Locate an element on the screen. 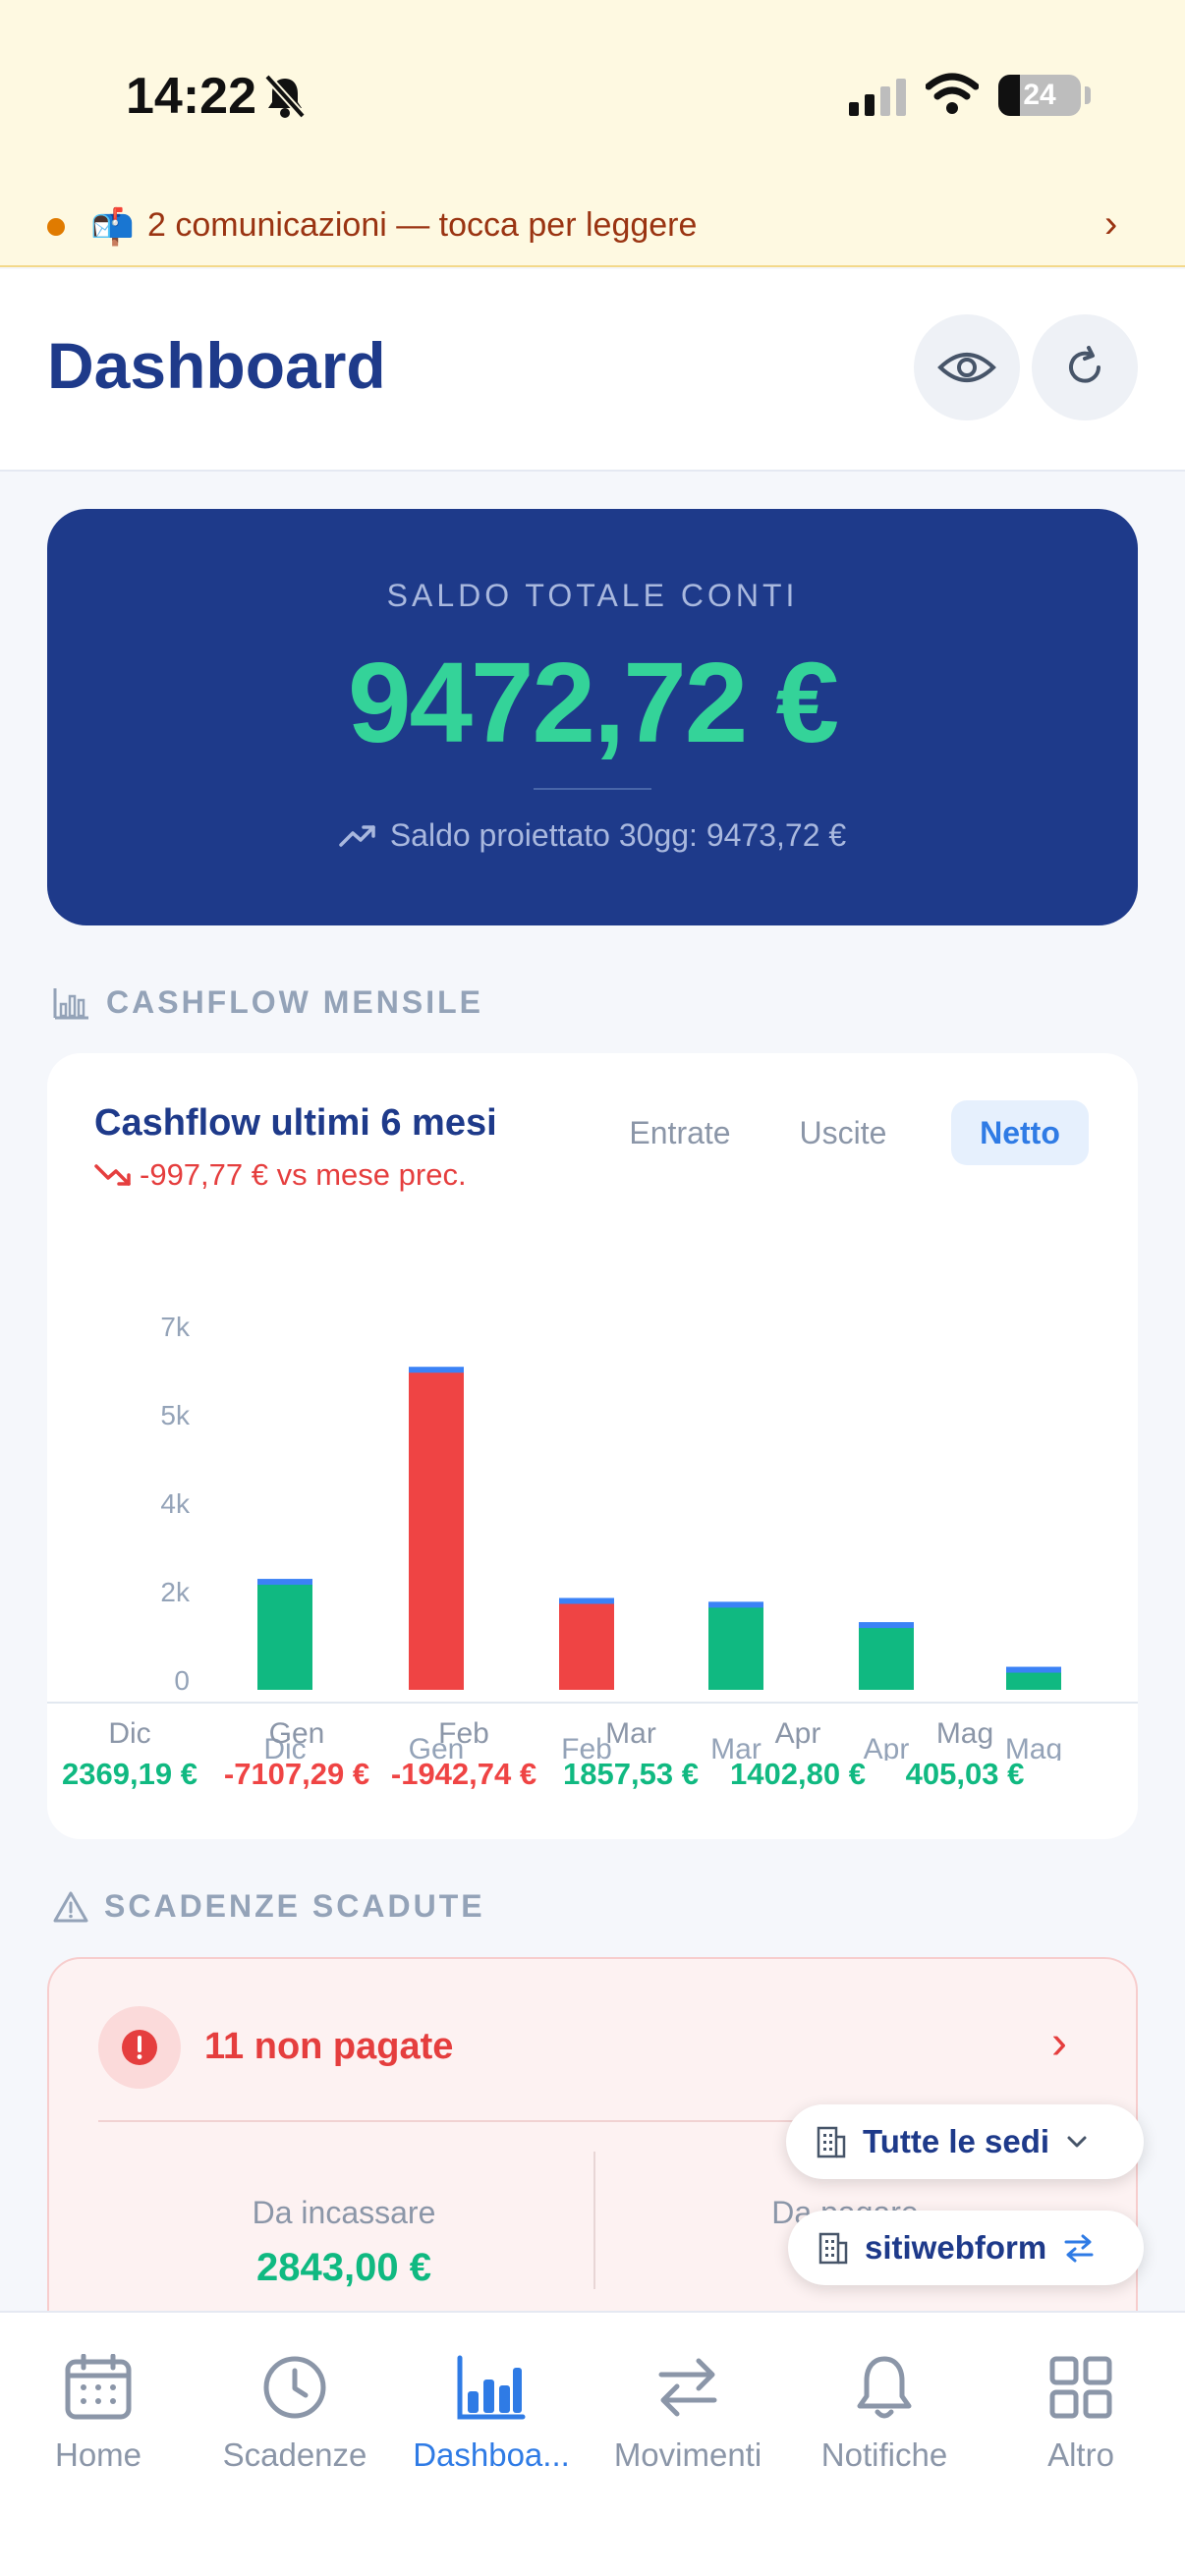 This screenshot has width=1185, height=2576. tab-scadenze: Scadenze is located at coordinates (295, 2413).